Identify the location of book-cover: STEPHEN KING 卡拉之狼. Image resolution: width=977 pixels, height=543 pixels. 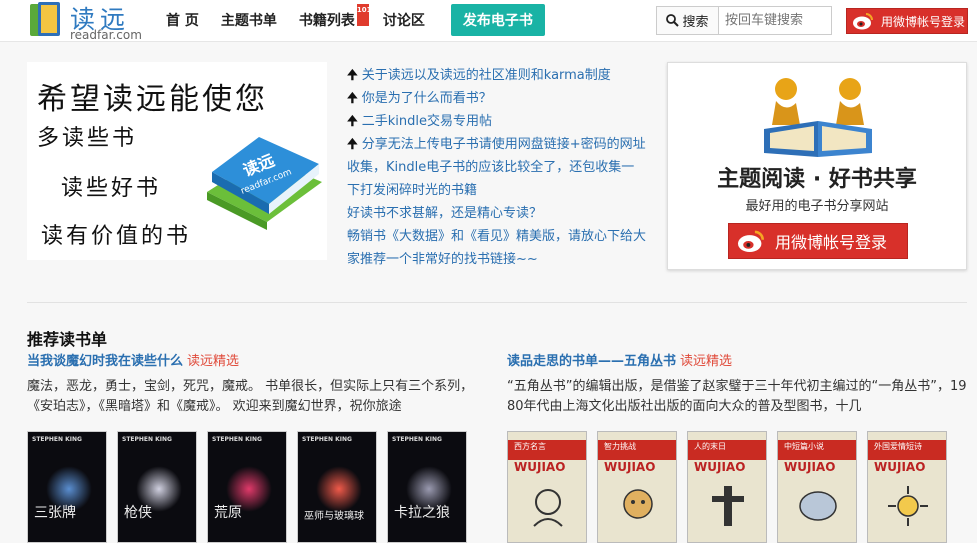
(427, 487).